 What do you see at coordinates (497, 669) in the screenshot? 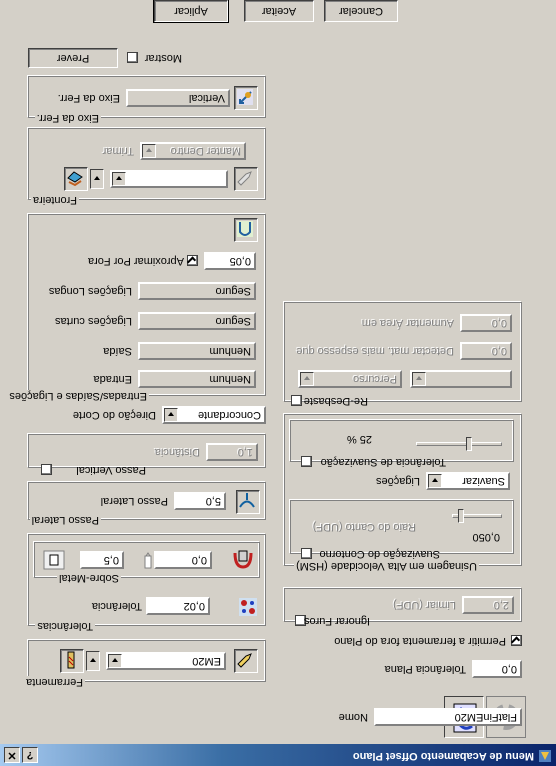
I see `plane-tolerance-input: 0,0` at bounding box center [497, 669].